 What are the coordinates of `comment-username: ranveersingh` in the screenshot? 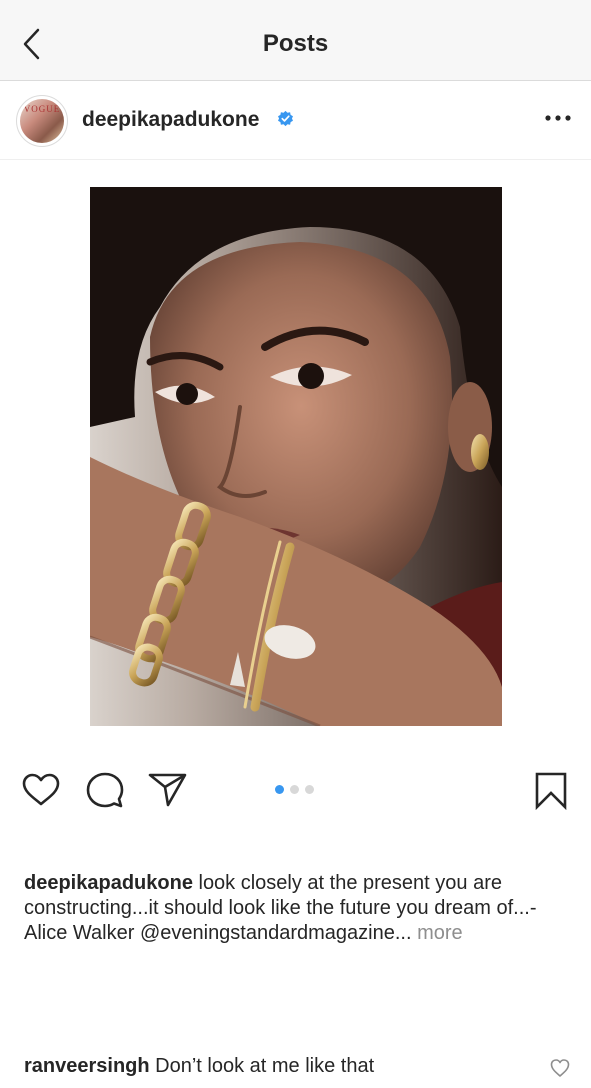 It's located at (87, 1066).